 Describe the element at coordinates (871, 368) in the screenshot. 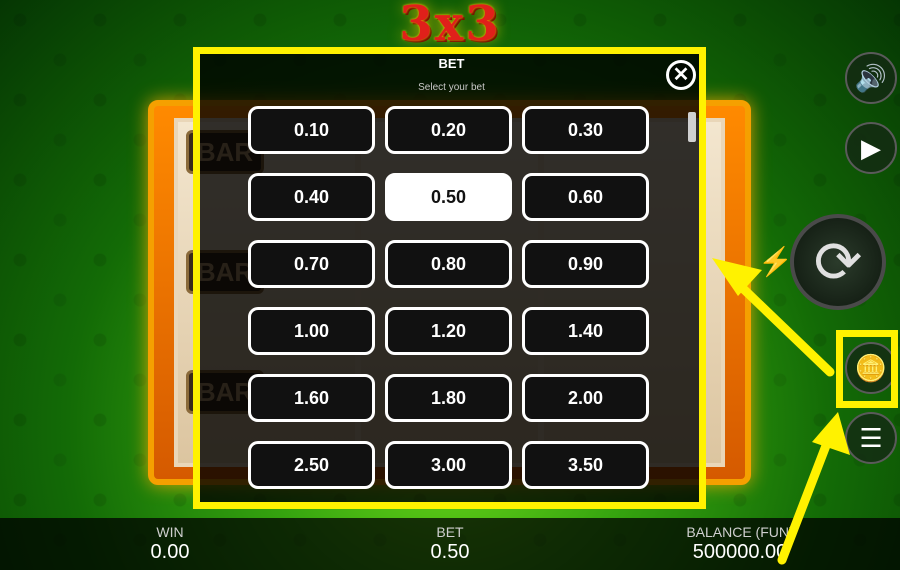

I see `coins-icon: 🪙` at that location.